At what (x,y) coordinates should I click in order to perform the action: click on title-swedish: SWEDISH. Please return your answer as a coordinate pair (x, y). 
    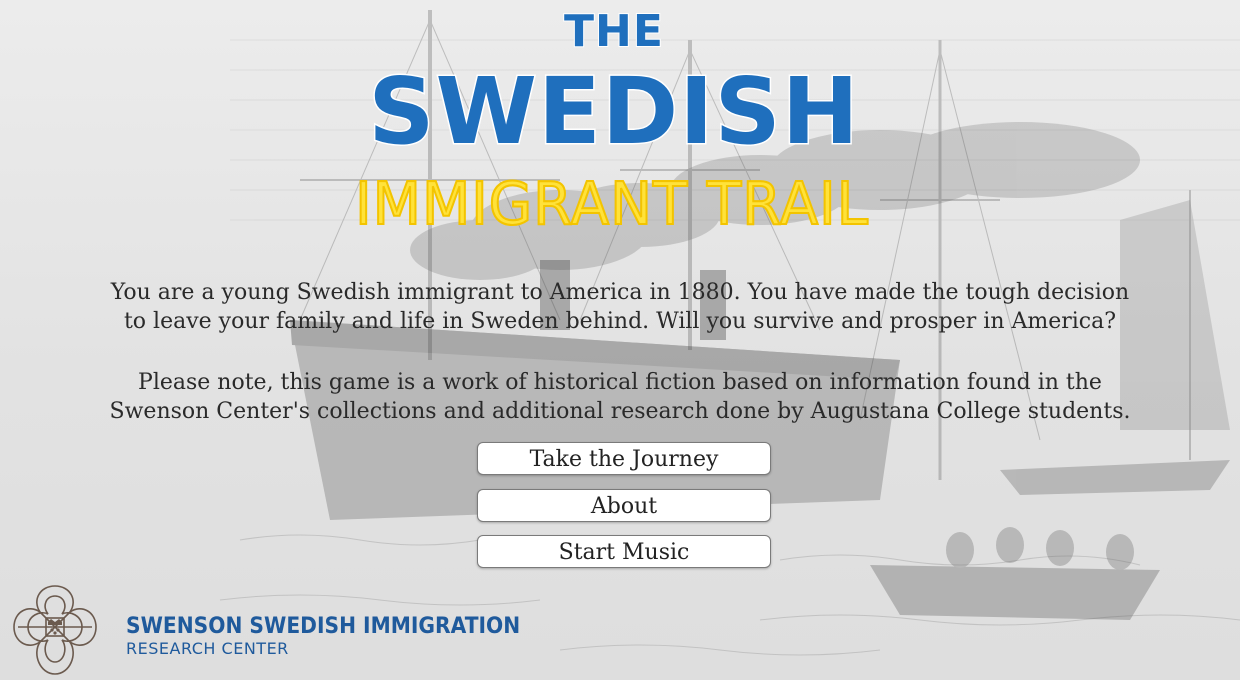
    Looking at the image, I should click on (613, 111).